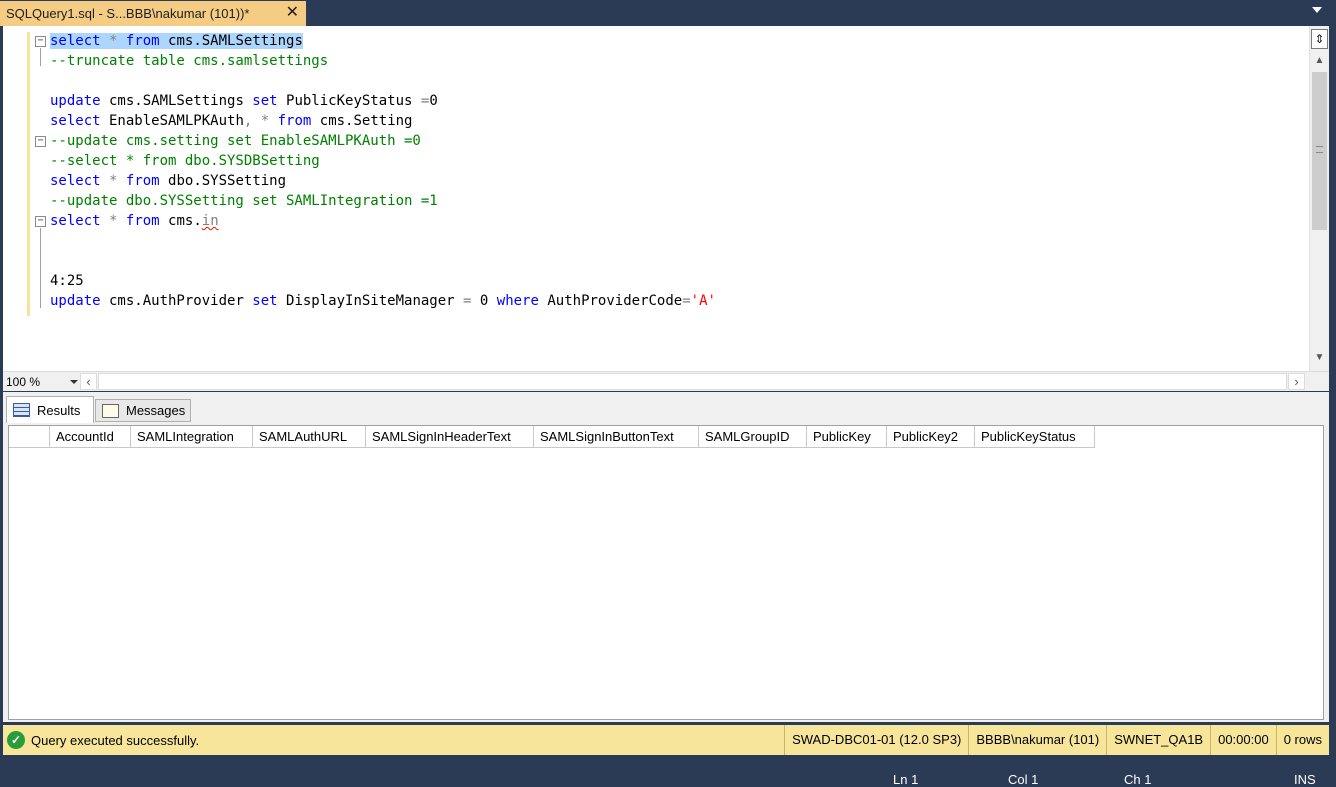 Image resolution: width=1336 pixels, height=787 pixels. I want to click on column-header: SAMLSignInButtonText, so click(616, 437).